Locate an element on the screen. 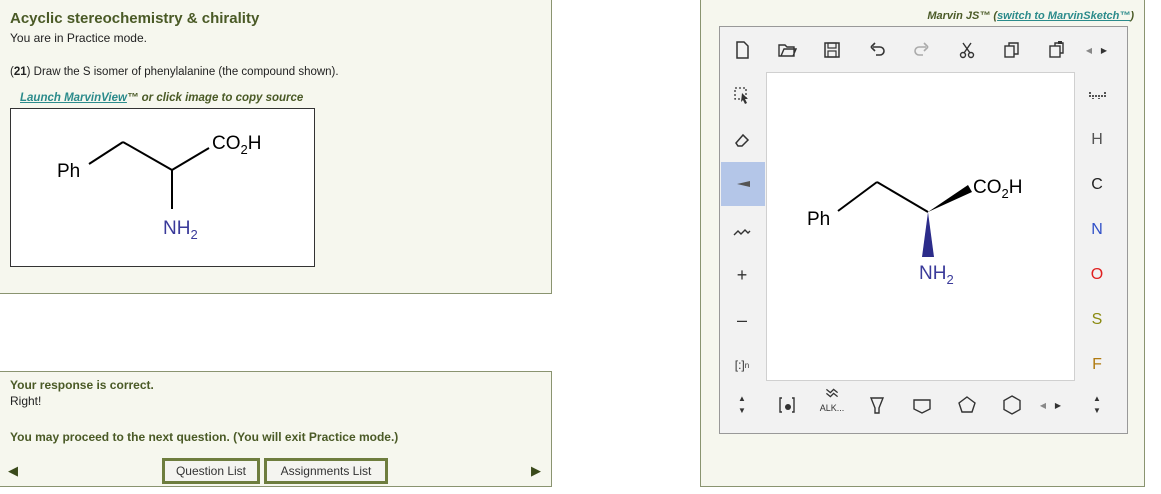 This screenshot has height=494, width=1161. sketch-co2h-label: CO2H is located at coordinates (997, 189).